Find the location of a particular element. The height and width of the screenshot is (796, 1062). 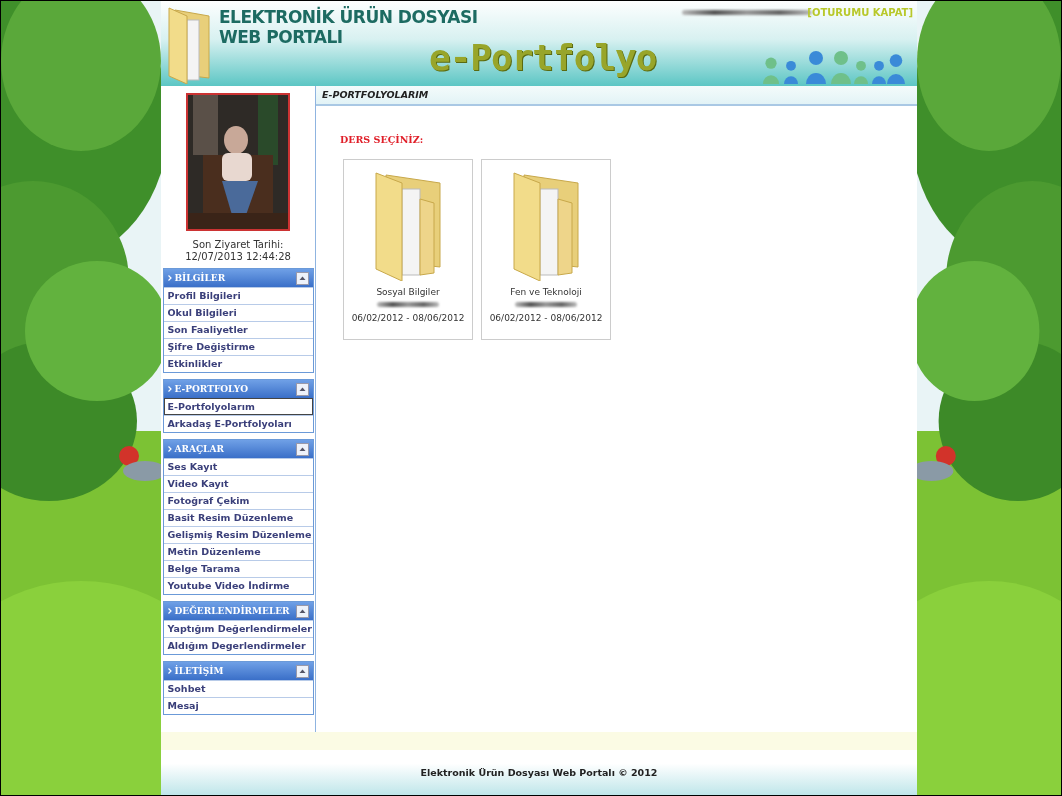

menu-section-header: İLETİŞİM is located at coordinates (238, 671).